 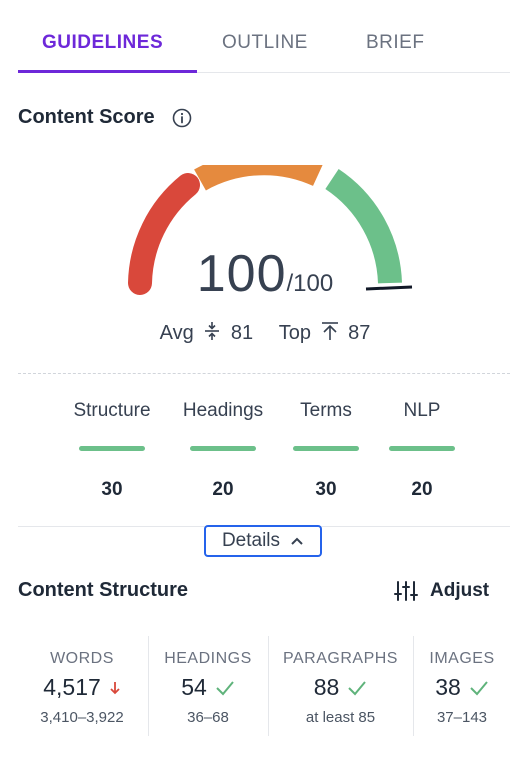 What do you see at coordinates (460, 590) in the screenshot?
I see `adjust-label: Adjust` at bounding box center [460, 590].